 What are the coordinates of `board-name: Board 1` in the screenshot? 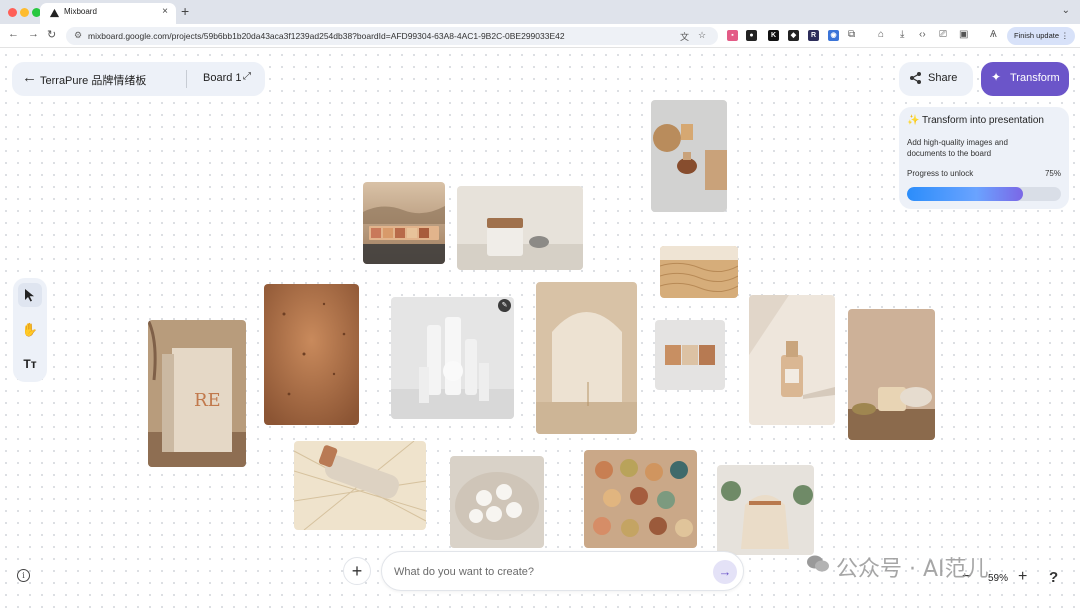 It's located at (222, 78).